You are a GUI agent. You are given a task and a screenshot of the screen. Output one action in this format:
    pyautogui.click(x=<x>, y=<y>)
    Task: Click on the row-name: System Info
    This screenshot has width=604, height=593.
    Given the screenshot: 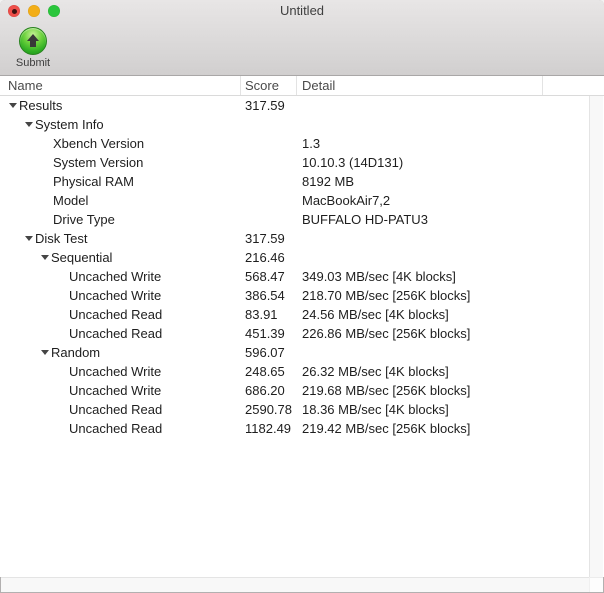 What is the action you would take?
    pyautogui.click(x=69, y=124)
    